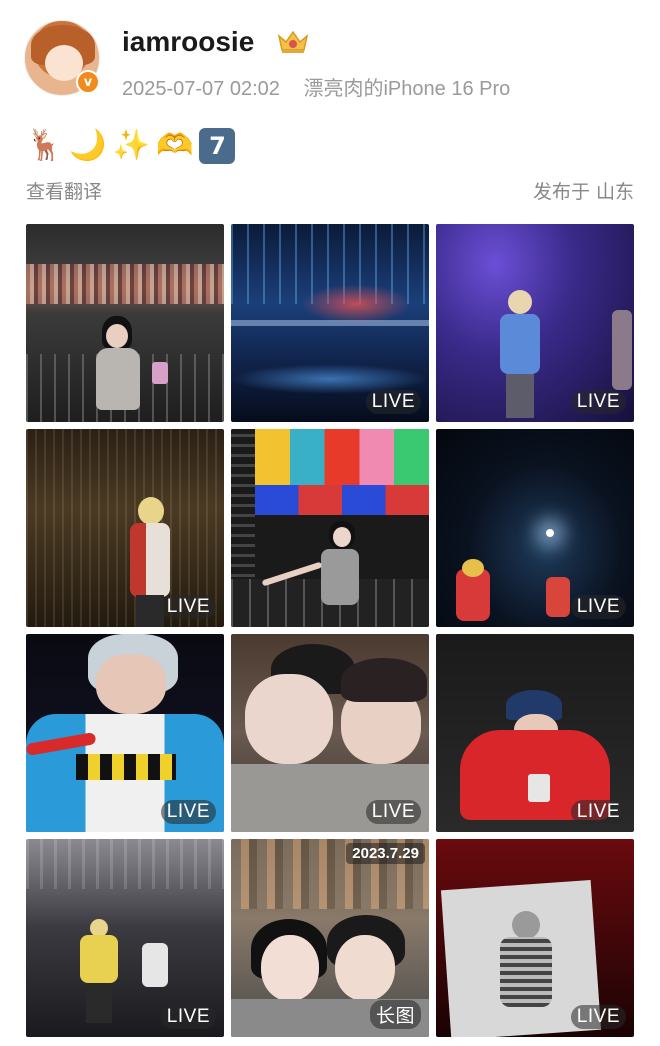 The width and height of the screenshot is (660, 1046). I want to click on translate-link: 查看翻译, so click(64, 190).